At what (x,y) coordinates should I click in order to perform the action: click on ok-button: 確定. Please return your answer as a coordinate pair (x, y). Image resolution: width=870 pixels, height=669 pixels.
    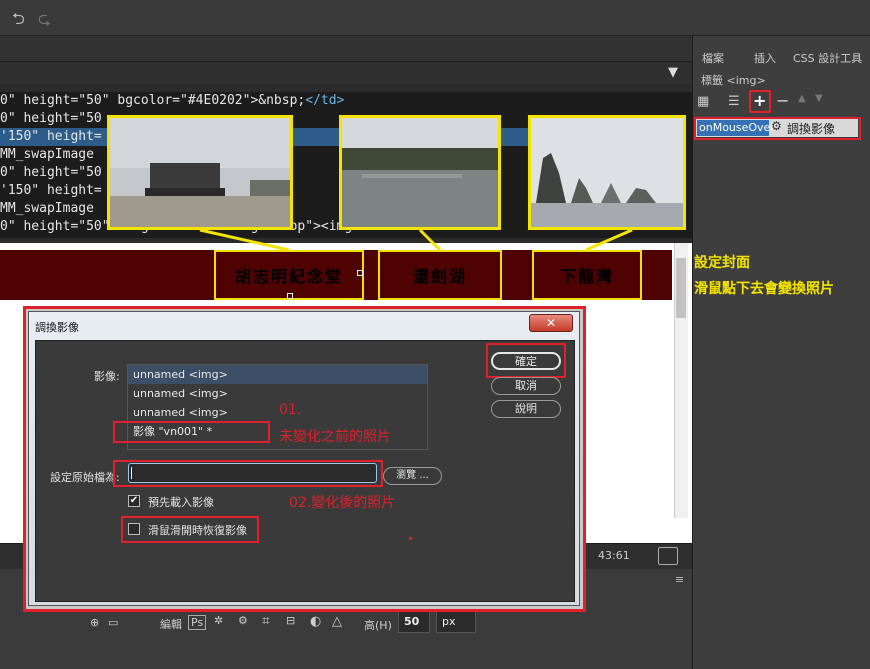
    Looking at the image, I should click on (526, 361).